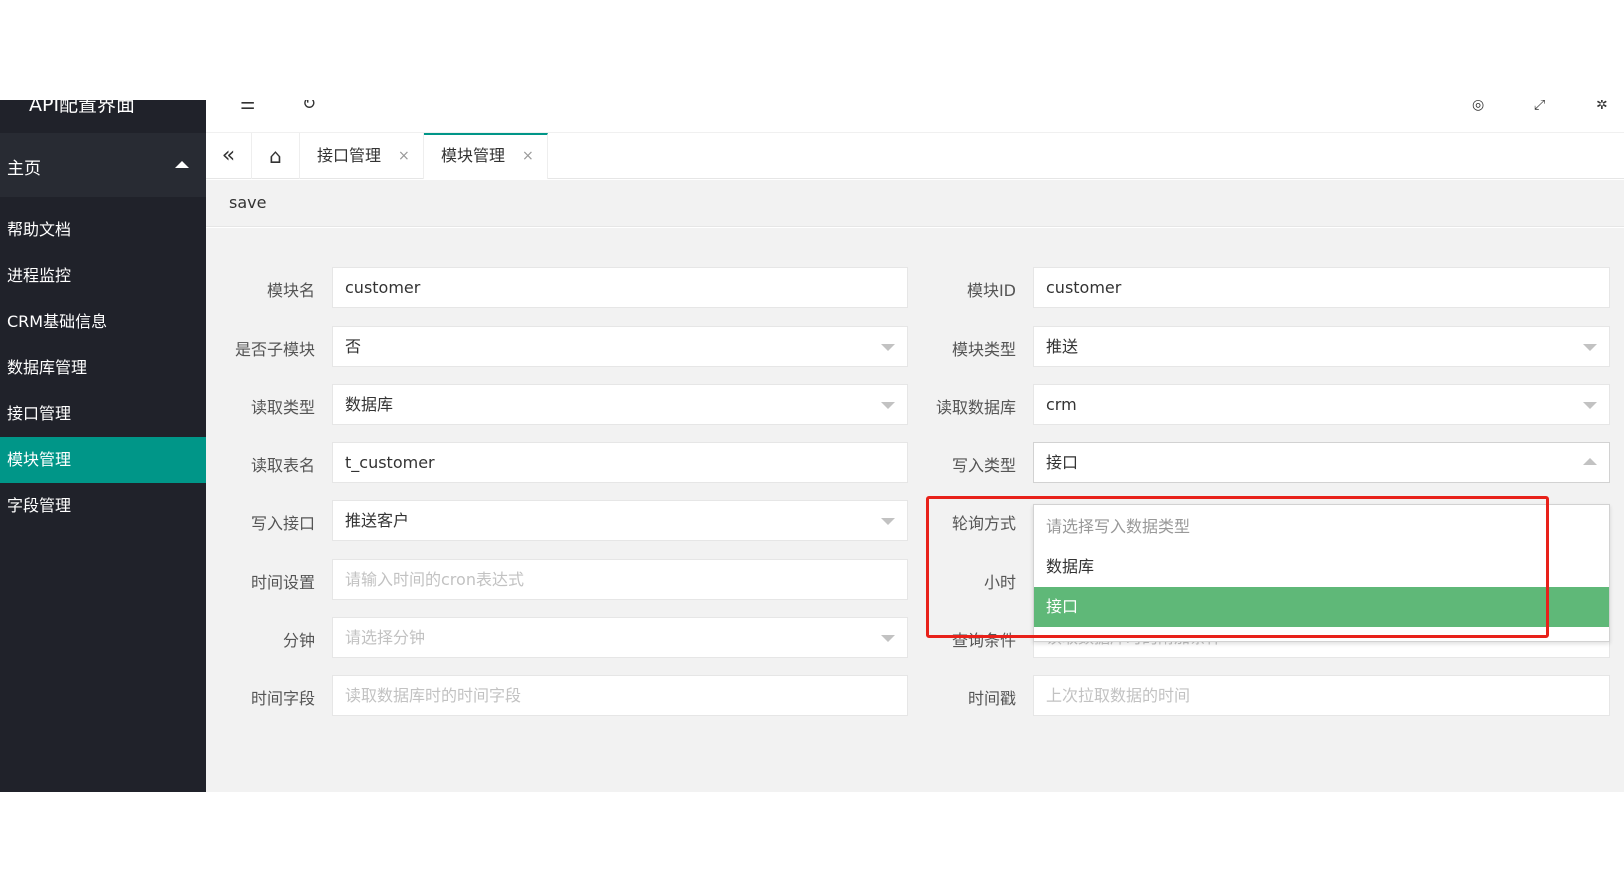  Describe the element at coordinates (103, 460) in the screenshot. I see `sidebar-item-module: 模块管理` at that location.